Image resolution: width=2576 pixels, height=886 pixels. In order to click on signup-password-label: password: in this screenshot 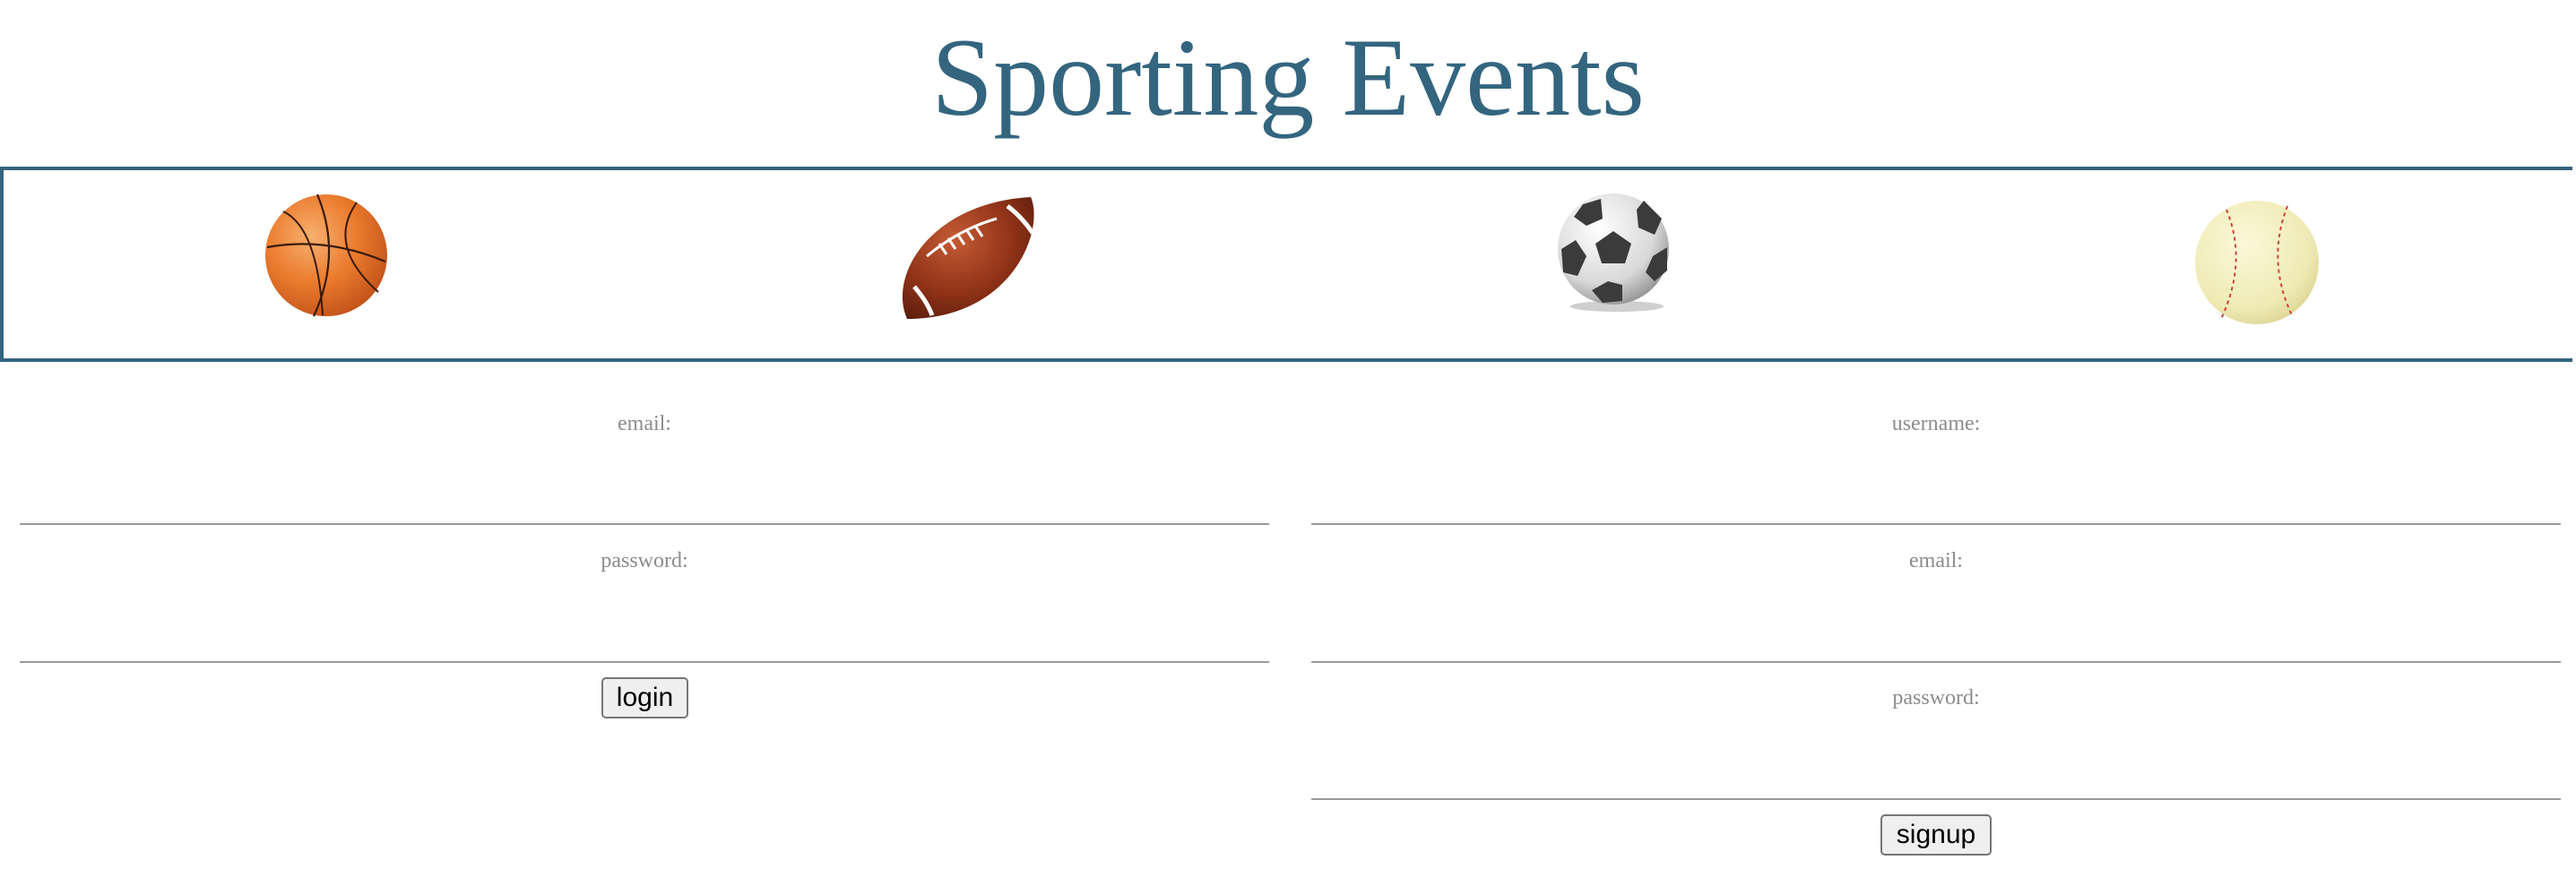, I will do `click(1936, 698)`.